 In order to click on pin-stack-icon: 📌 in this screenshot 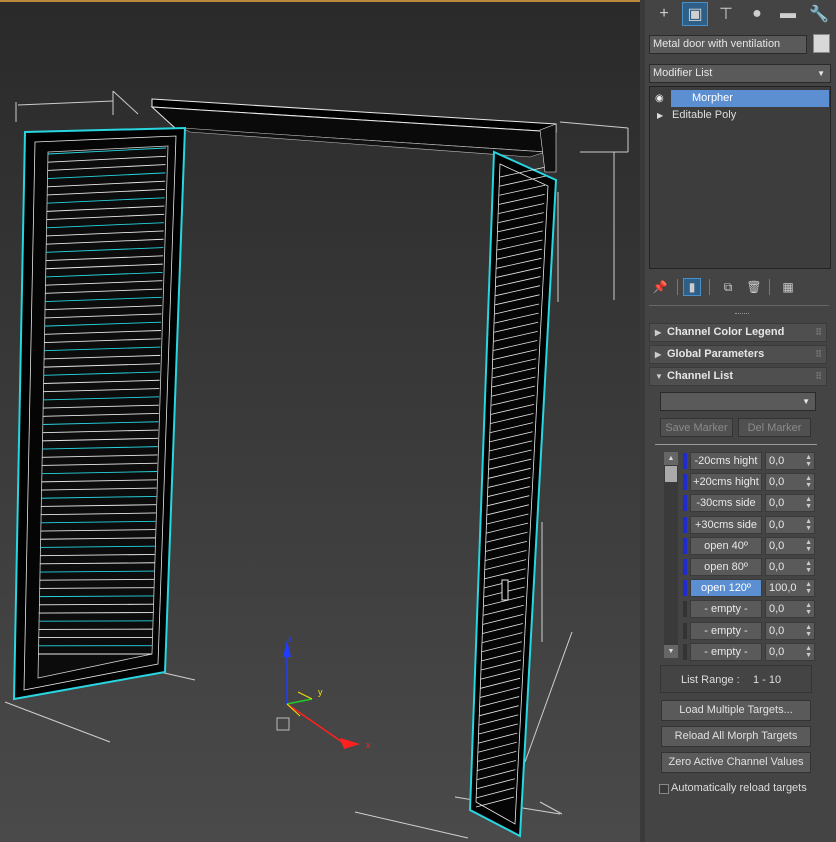, I will do `click(660, 287)`.